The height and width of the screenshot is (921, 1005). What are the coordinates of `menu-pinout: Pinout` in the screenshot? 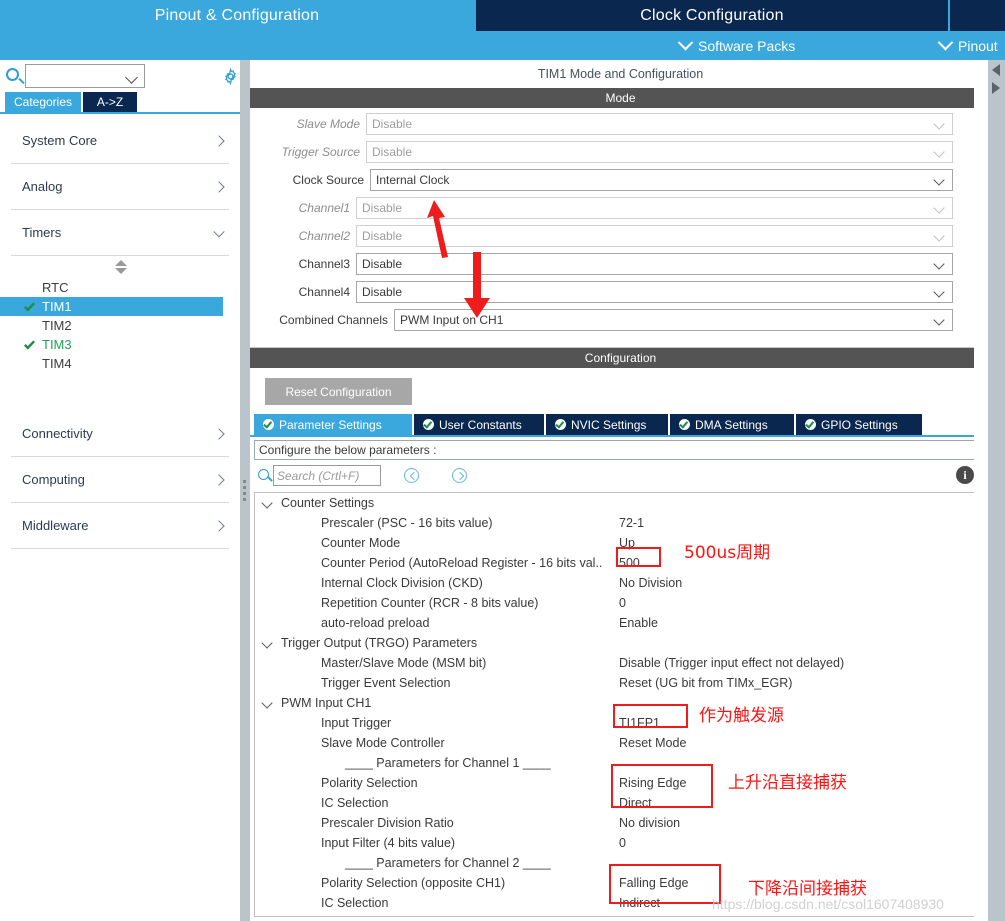 It's located at (967, 45).